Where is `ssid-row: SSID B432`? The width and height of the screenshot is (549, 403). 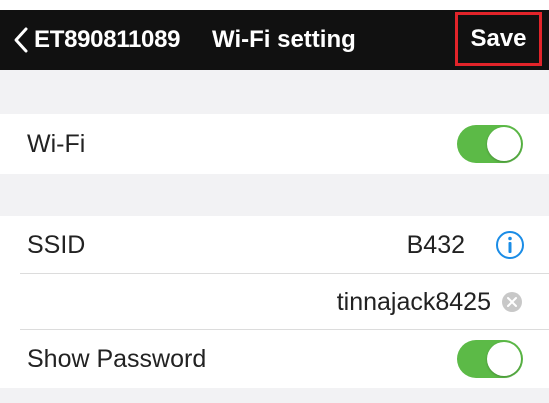 ssid-row: SSID B432 is located at coordinates (274, 245).